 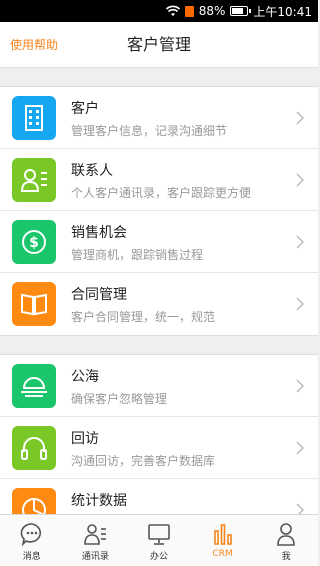 I want to click on menu-item-title: 联系人, so click(x=92, y=171).